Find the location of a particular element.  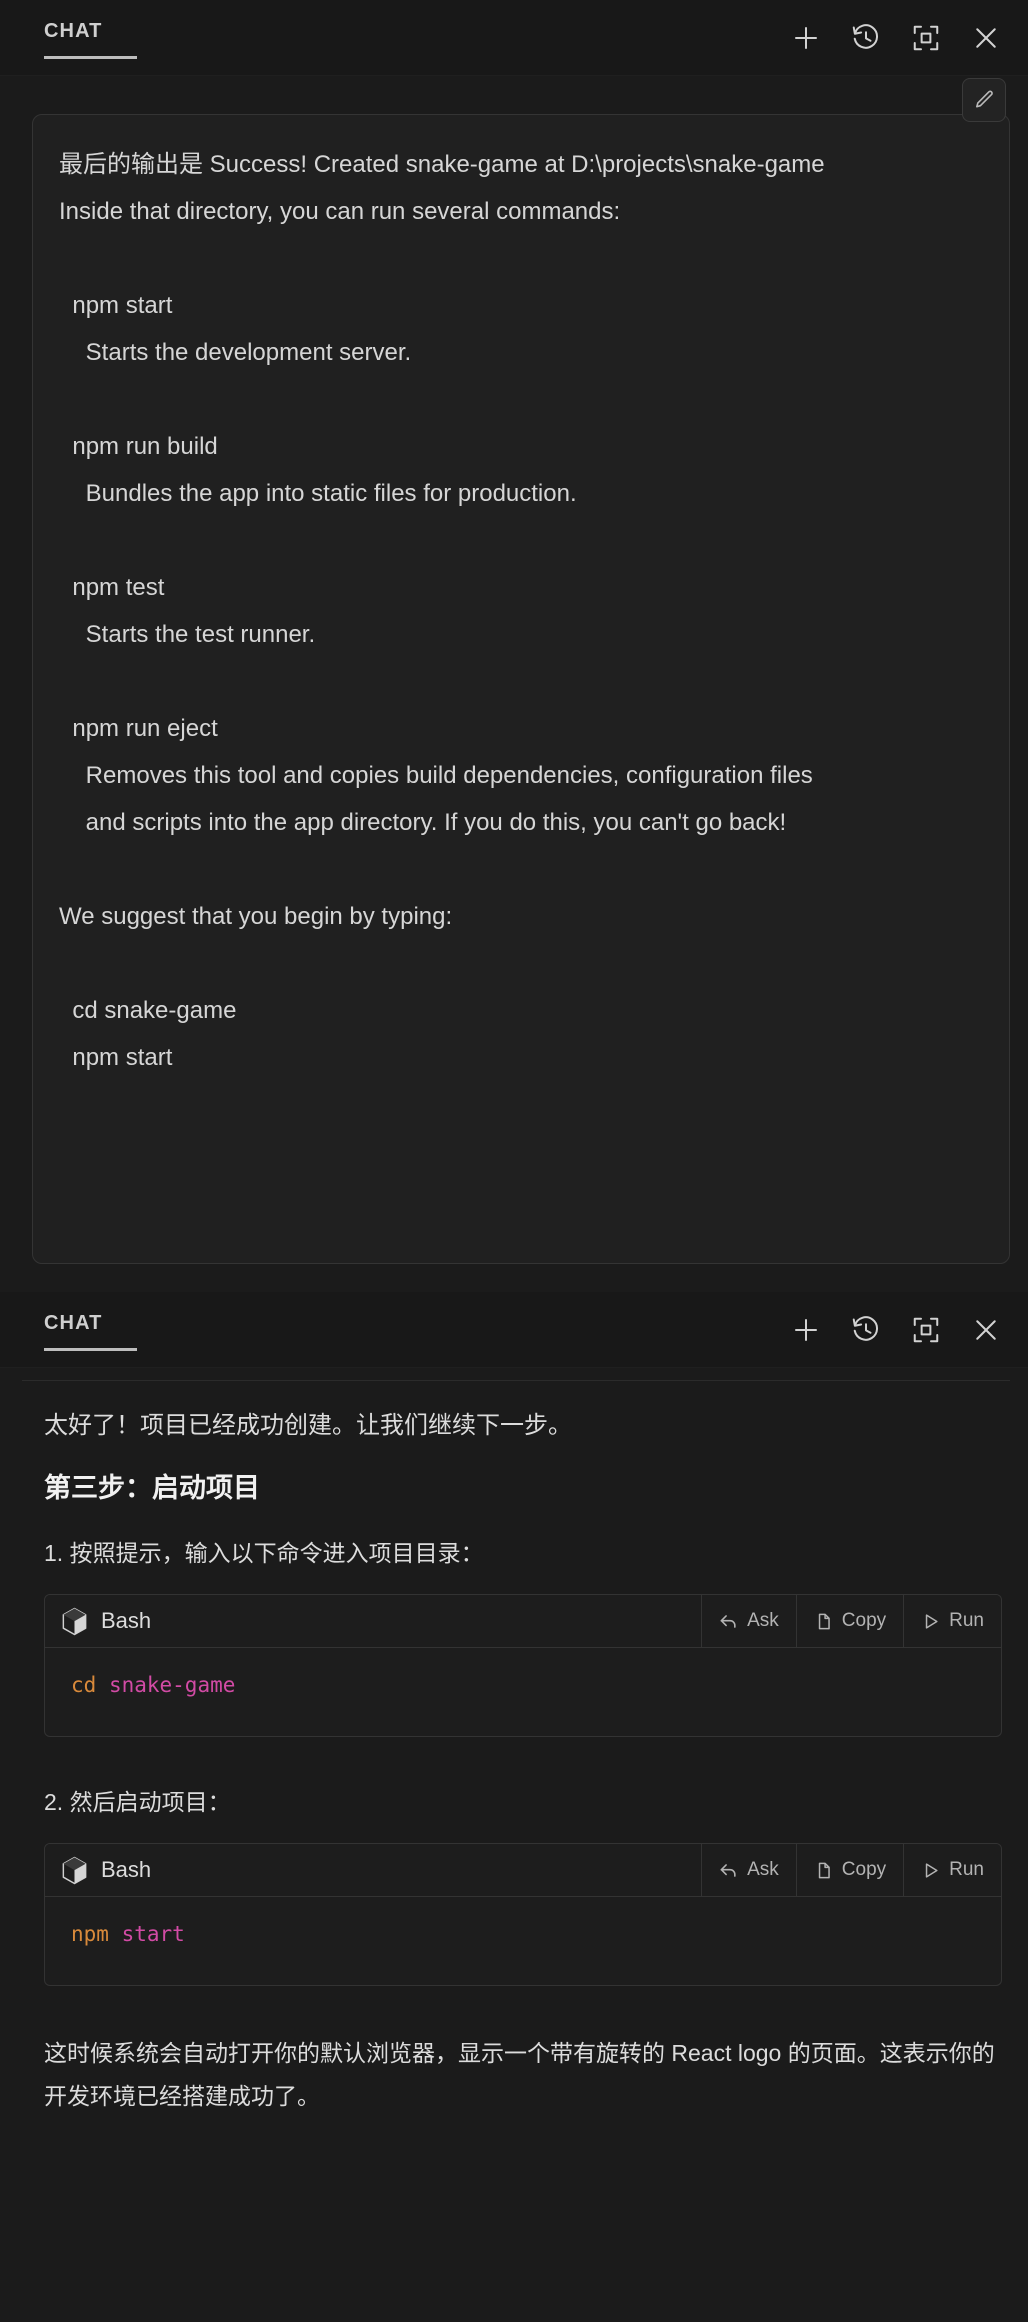

edit-message-button is located at coordinates (984, 100).